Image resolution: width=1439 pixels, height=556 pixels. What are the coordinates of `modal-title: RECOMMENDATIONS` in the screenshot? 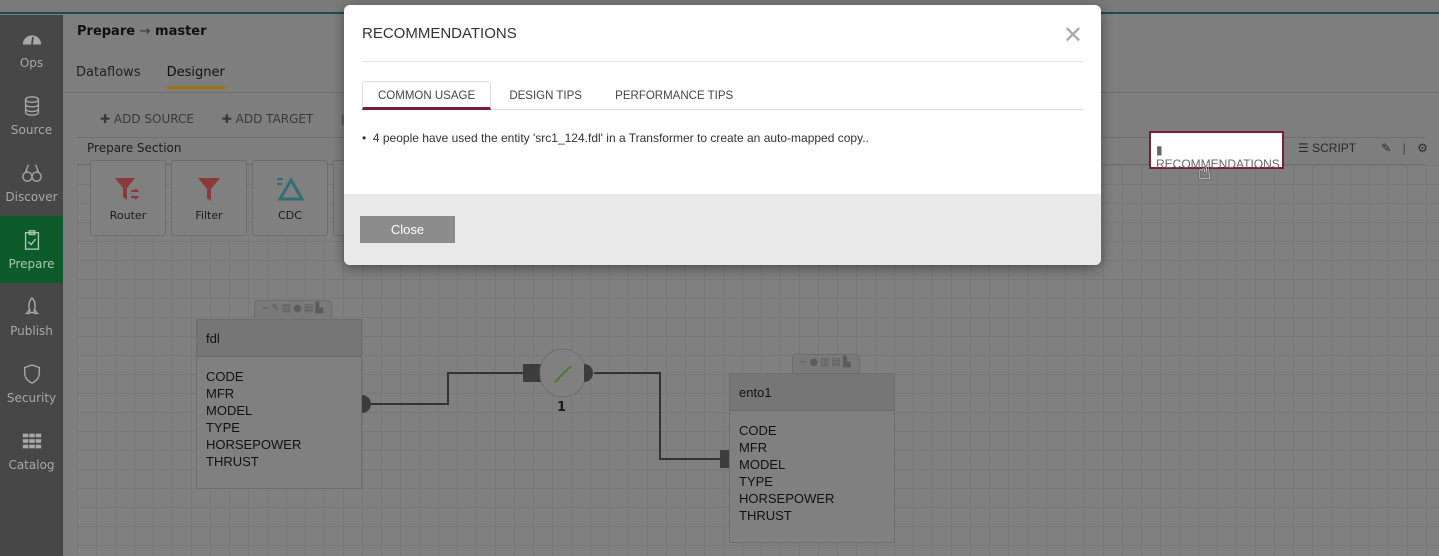 It's located at (439, 33).